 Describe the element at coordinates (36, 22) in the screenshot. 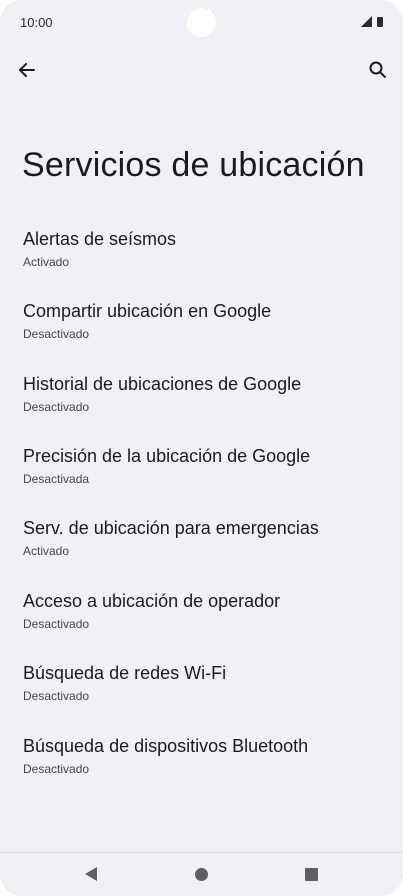

I see `status-time: 10:00` at that location.